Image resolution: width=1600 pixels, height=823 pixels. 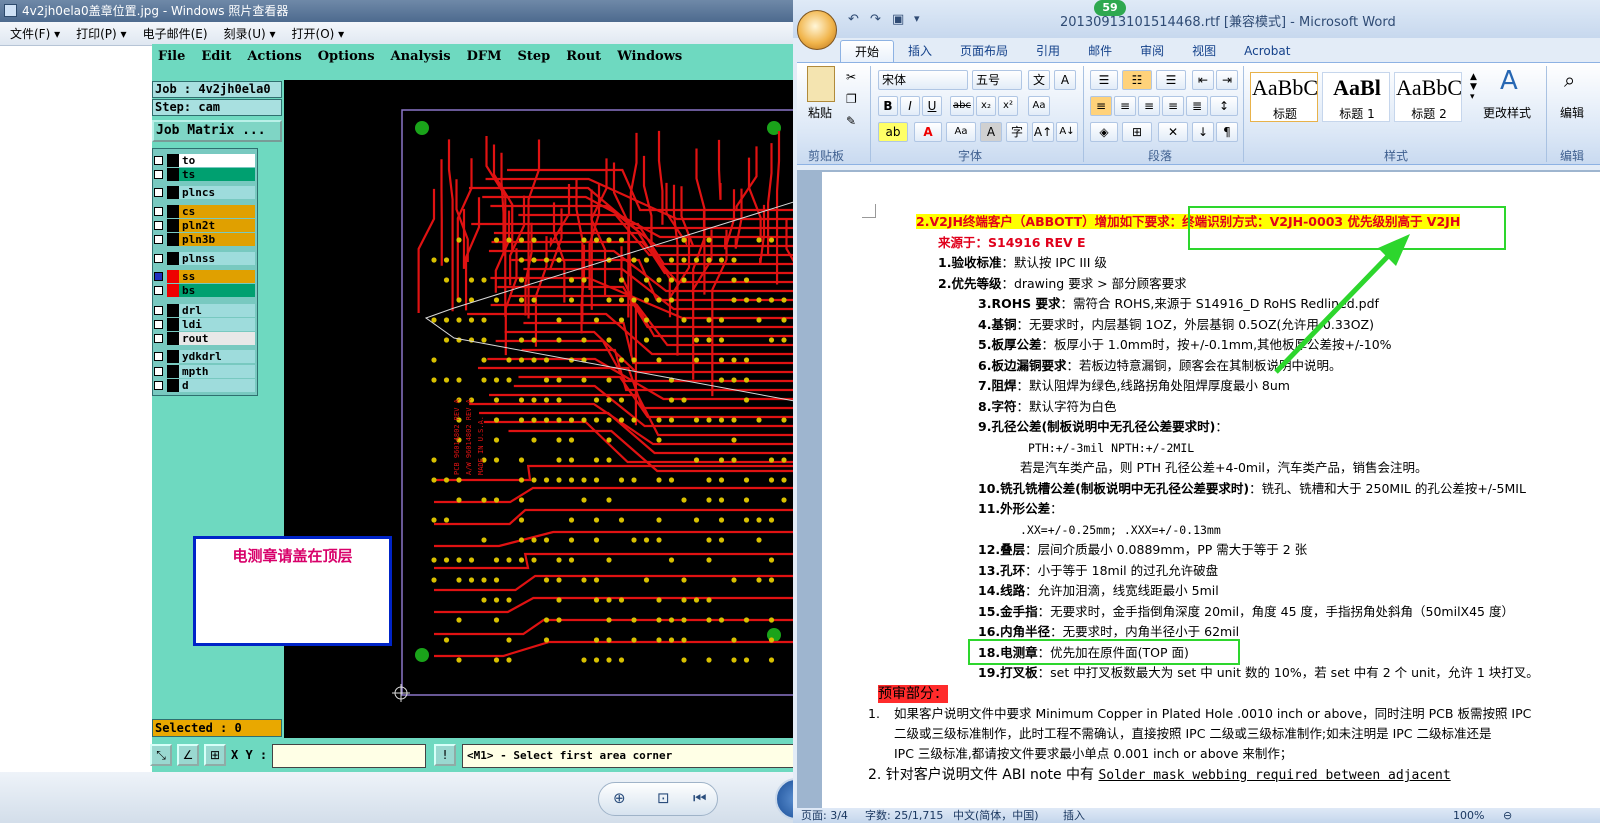 I want to click on borders-icon: ⊞, so click(x=1137, y=132).